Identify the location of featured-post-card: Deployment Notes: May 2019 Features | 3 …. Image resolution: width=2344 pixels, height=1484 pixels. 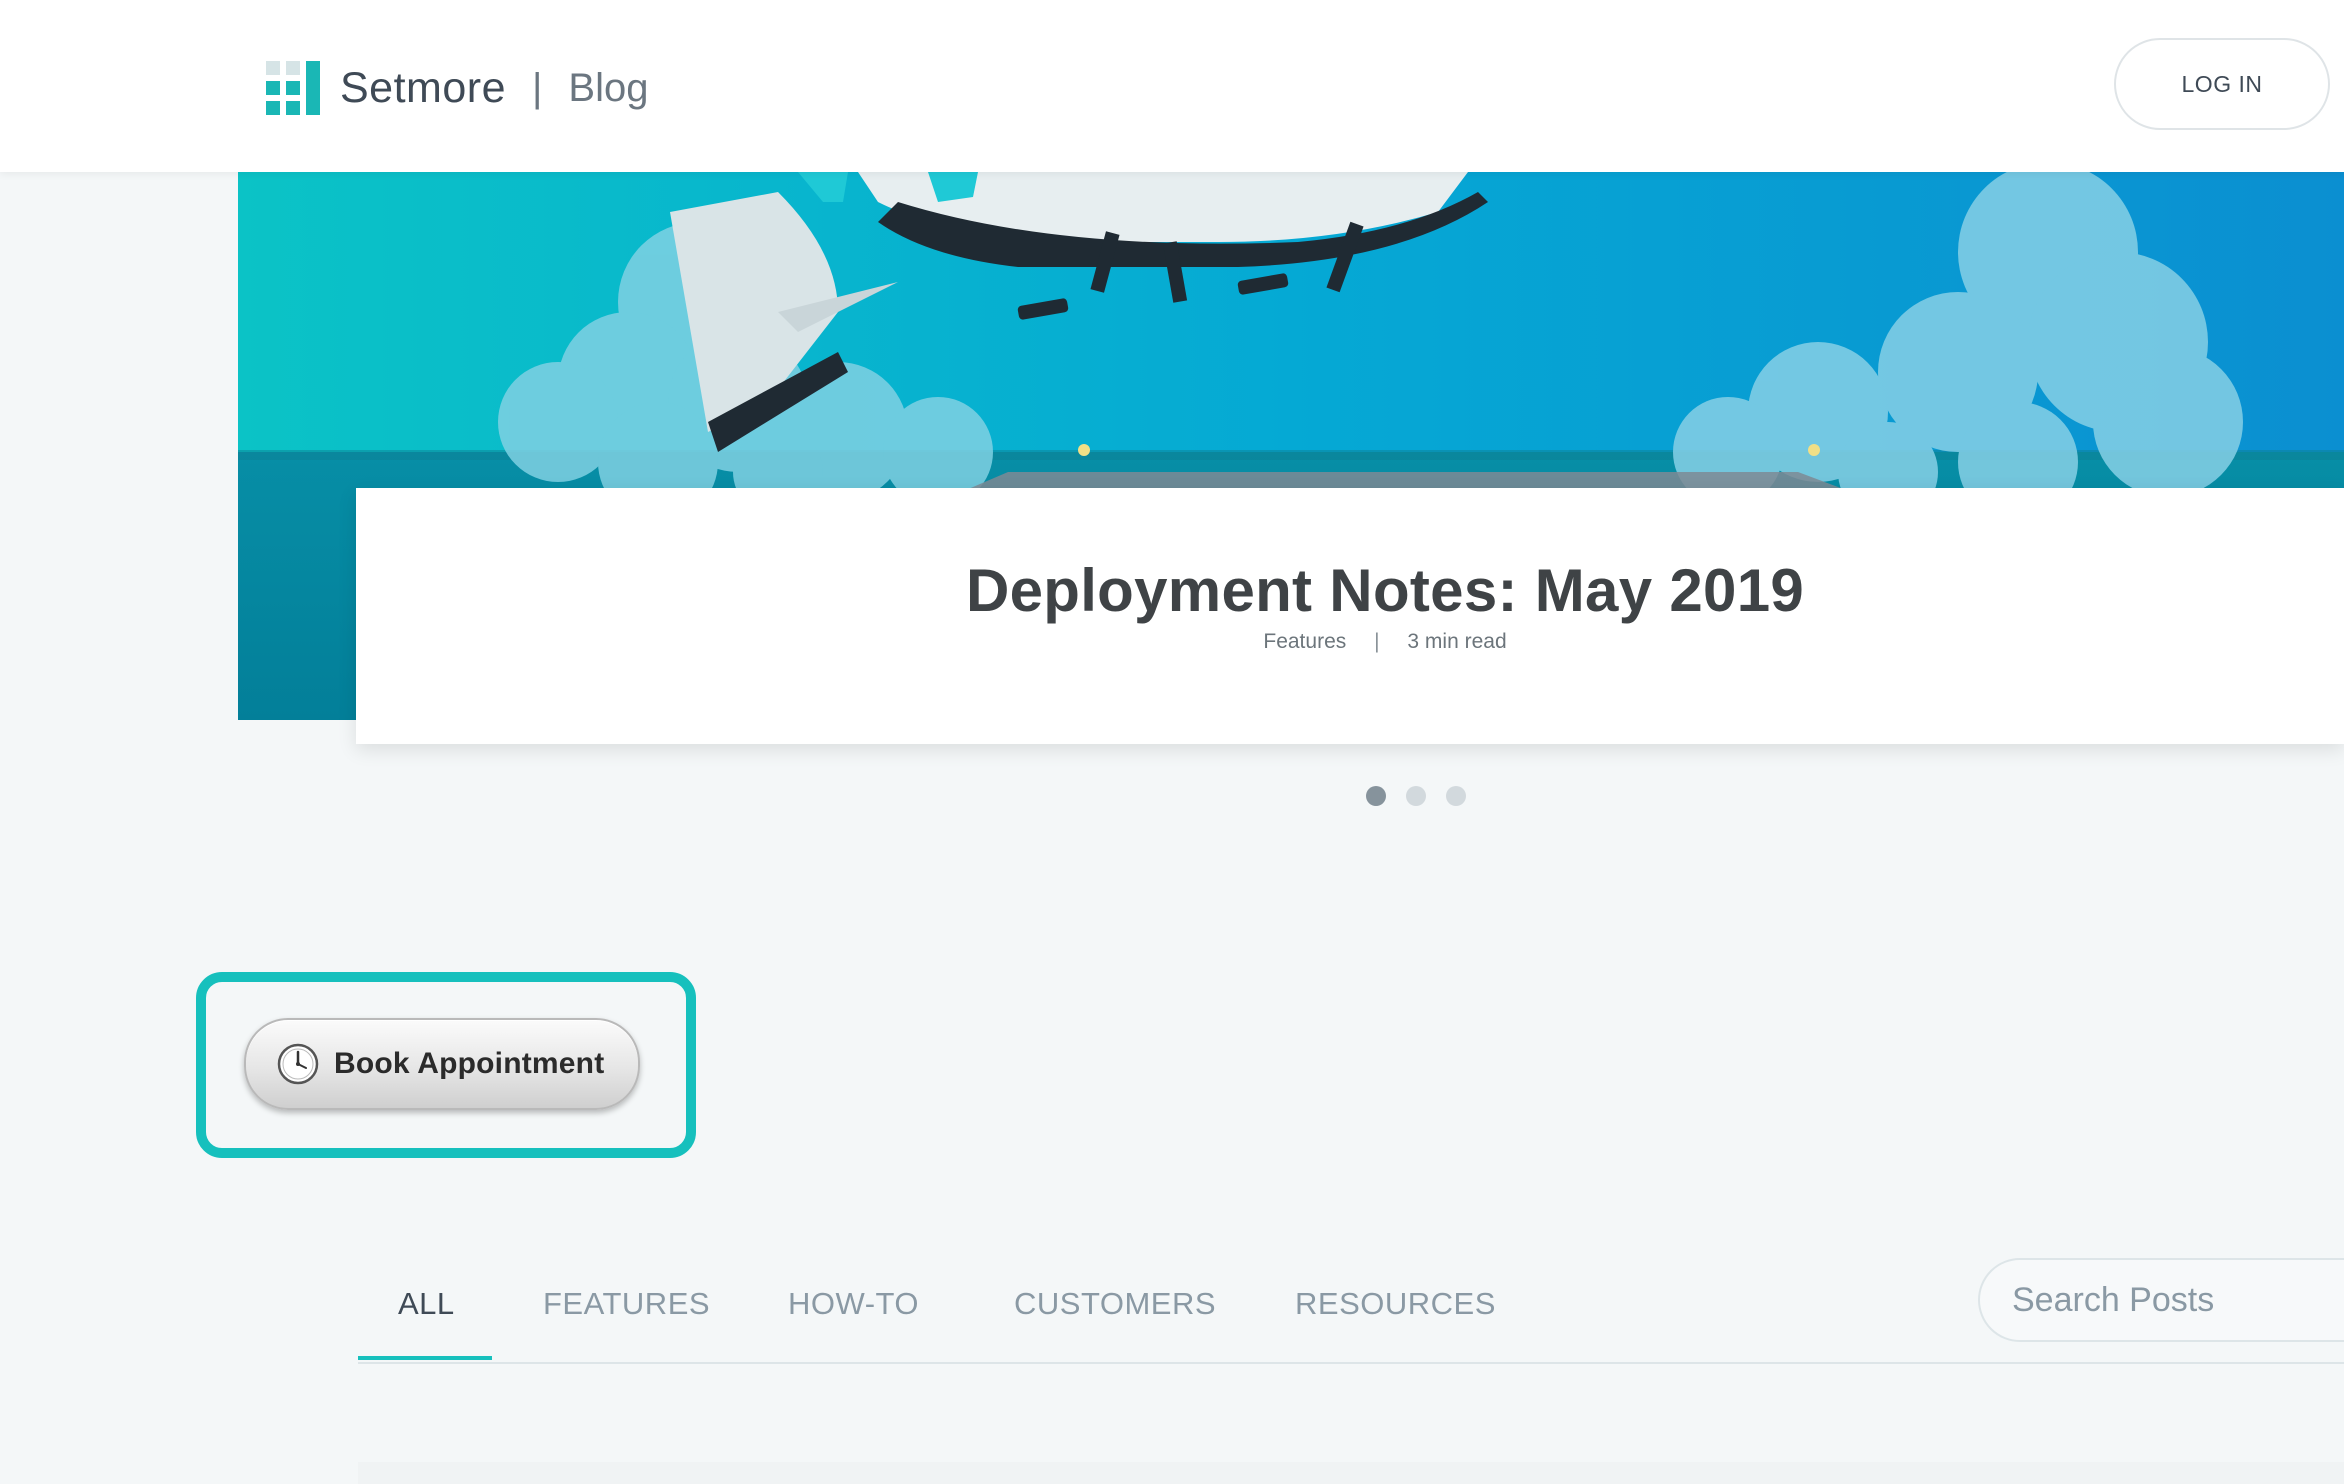
(1350, 616).